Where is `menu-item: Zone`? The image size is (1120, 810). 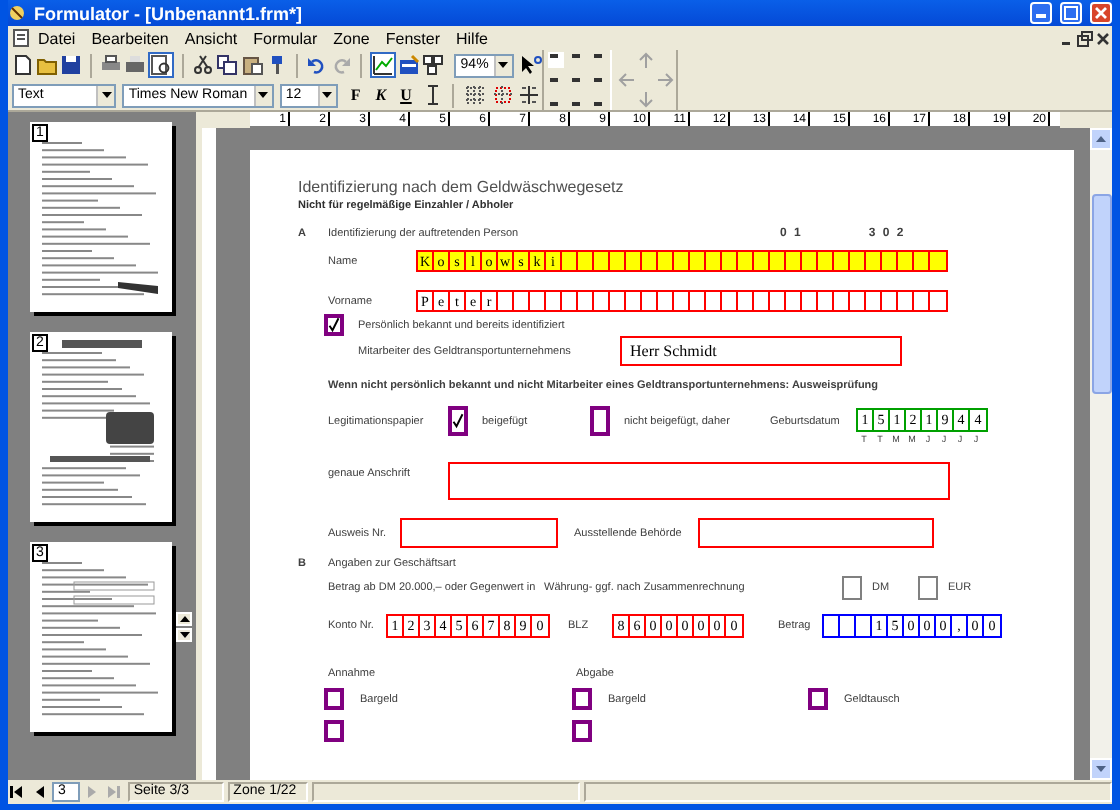
menu-item: Zone is located at coordinates (351, 38).